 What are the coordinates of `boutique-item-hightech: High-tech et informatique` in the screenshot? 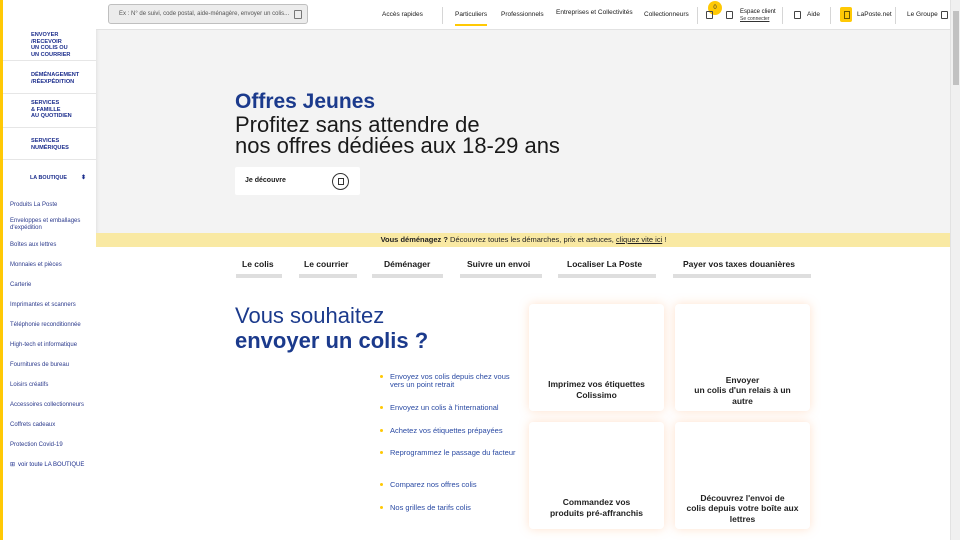 It's located at (53, 345).